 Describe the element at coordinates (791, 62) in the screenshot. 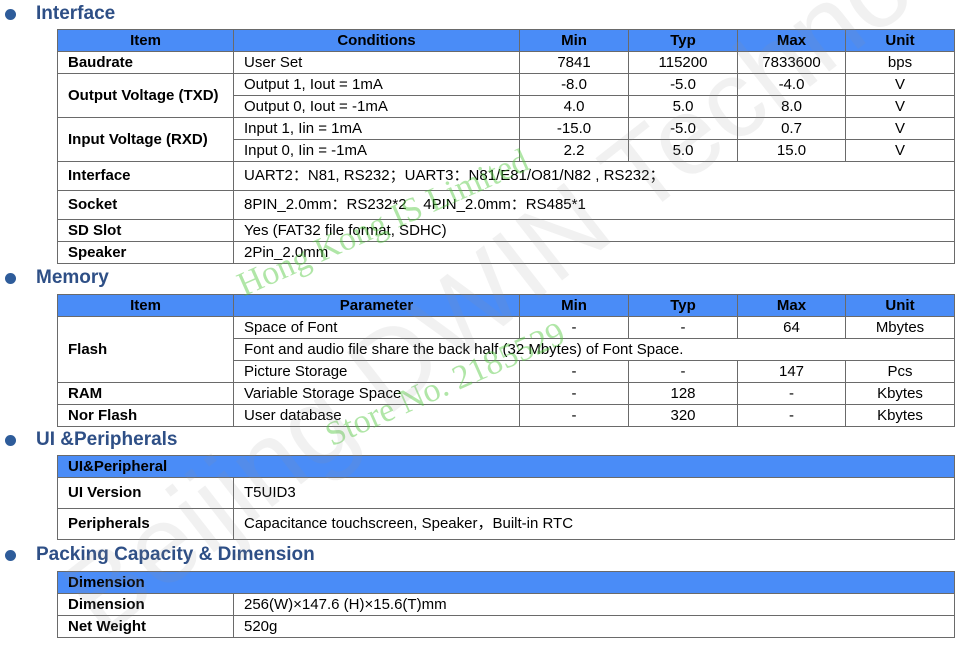

I see `cell-max: 7833600` at that location.